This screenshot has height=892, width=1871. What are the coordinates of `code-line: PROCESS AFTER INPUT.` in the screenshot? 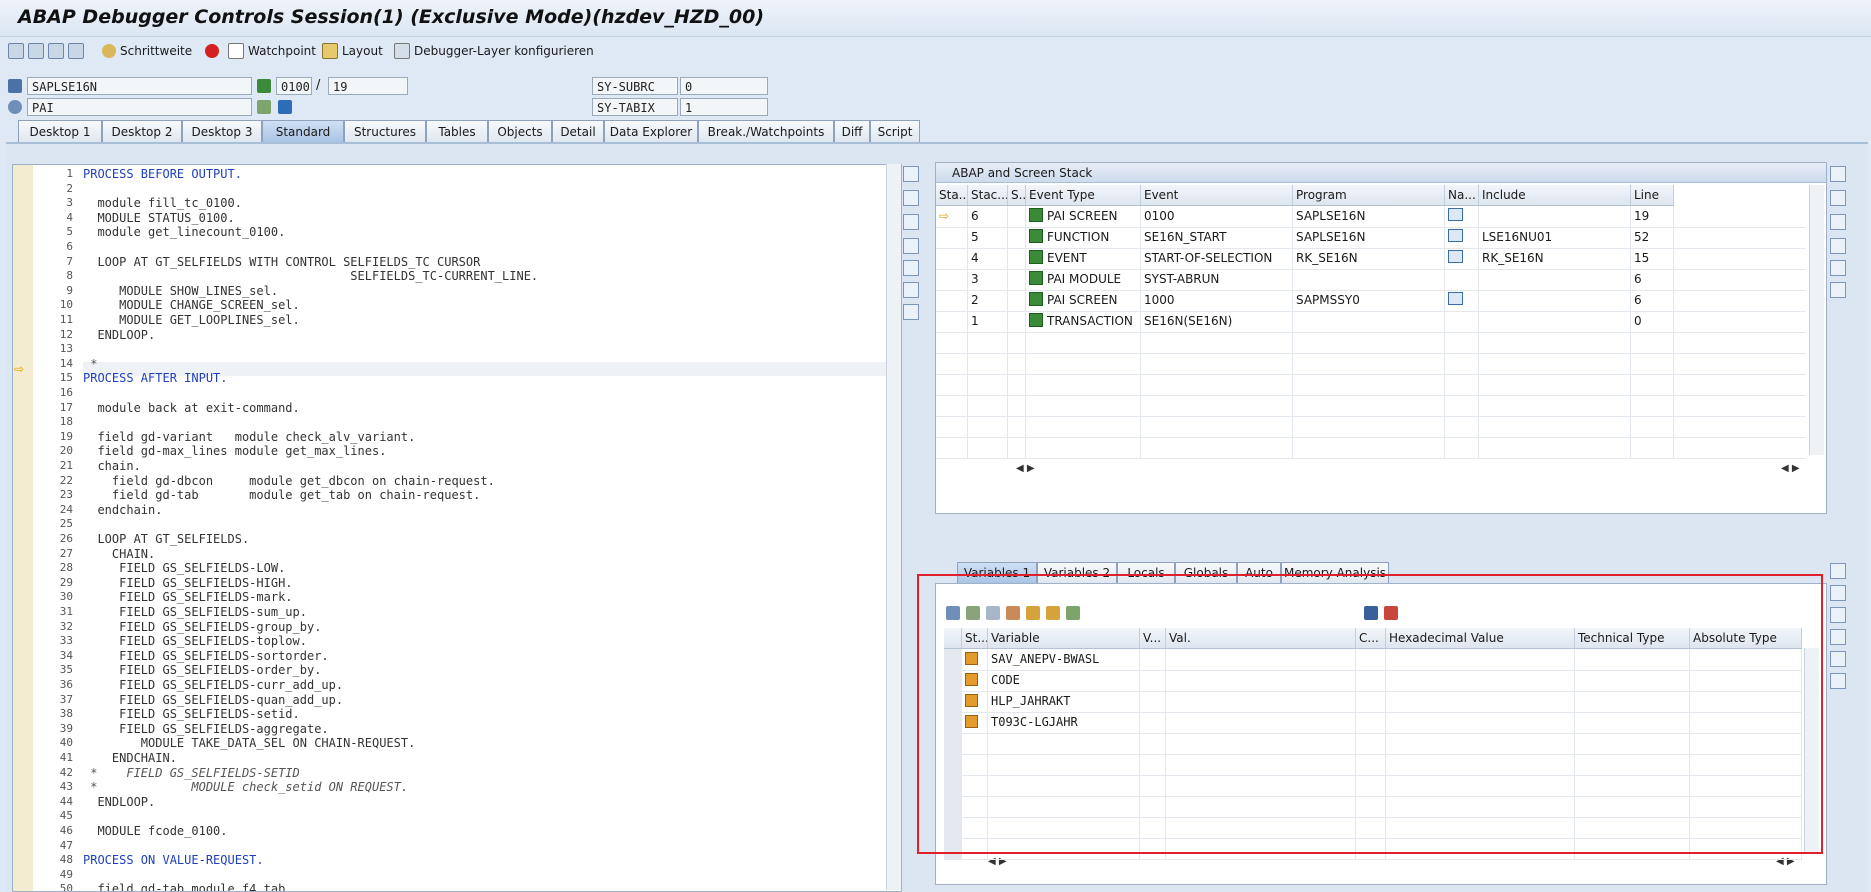 It's located at (155, 378).